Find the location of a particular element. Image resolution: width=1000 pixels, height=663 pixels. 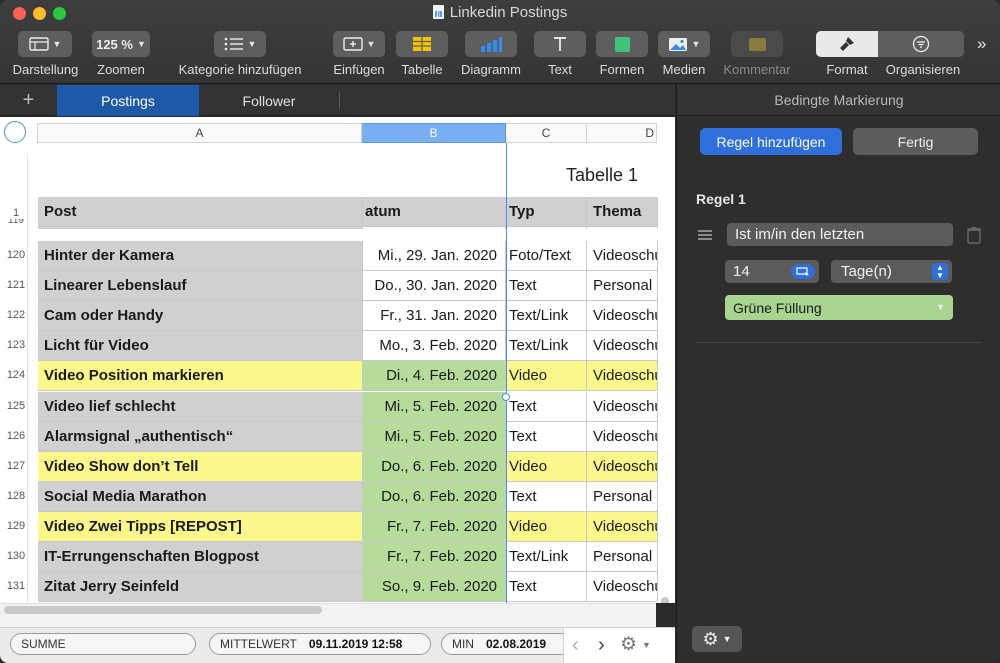

insert-button: ▼ is located at coordinates (359, 44).